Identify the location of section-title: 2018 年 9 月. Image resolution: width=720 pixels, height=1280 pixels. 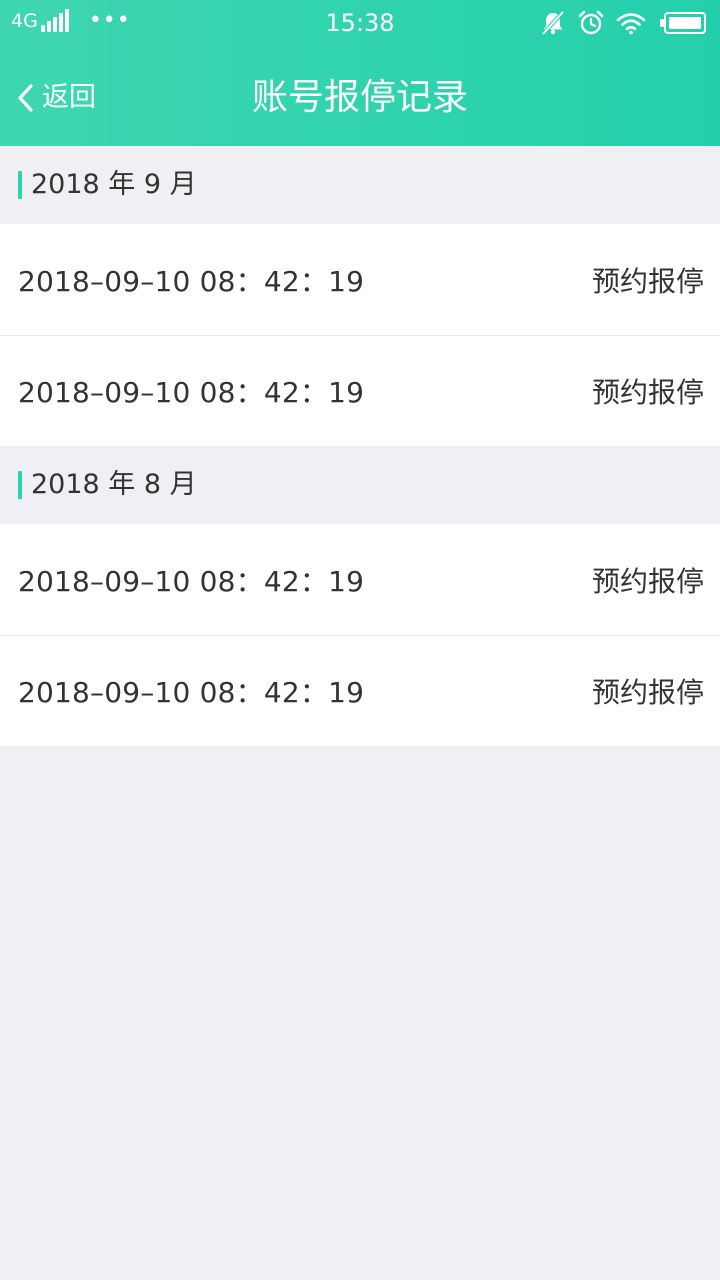
(114, 184).